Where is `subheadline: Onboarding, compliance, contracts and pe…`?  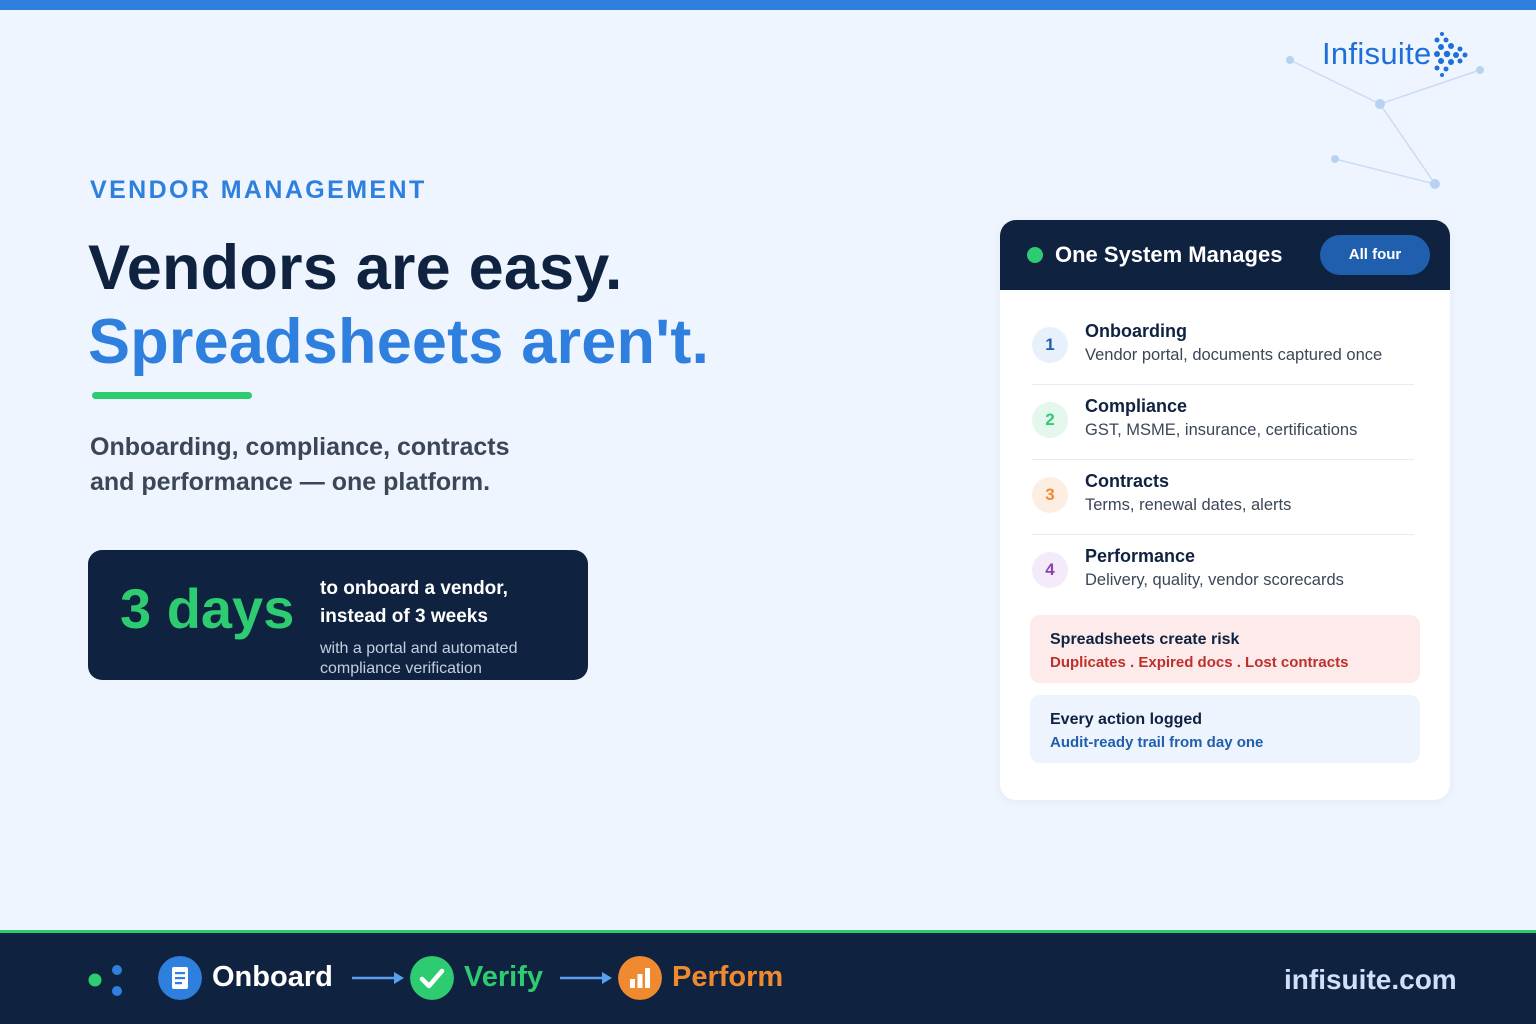
subheadline: Onboarding, compliance, contracts and pe… is located at coordinates (300, 465).